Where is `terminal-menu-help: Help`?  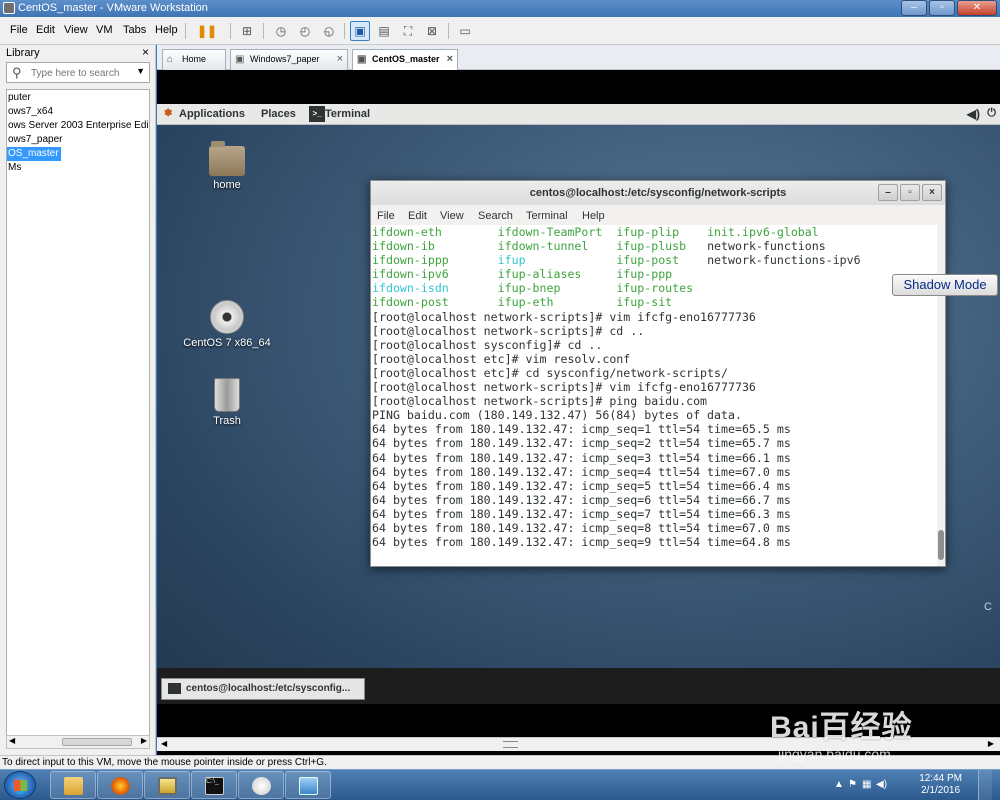 terminal-menu-help: Help is located at coordinates (593, 216).